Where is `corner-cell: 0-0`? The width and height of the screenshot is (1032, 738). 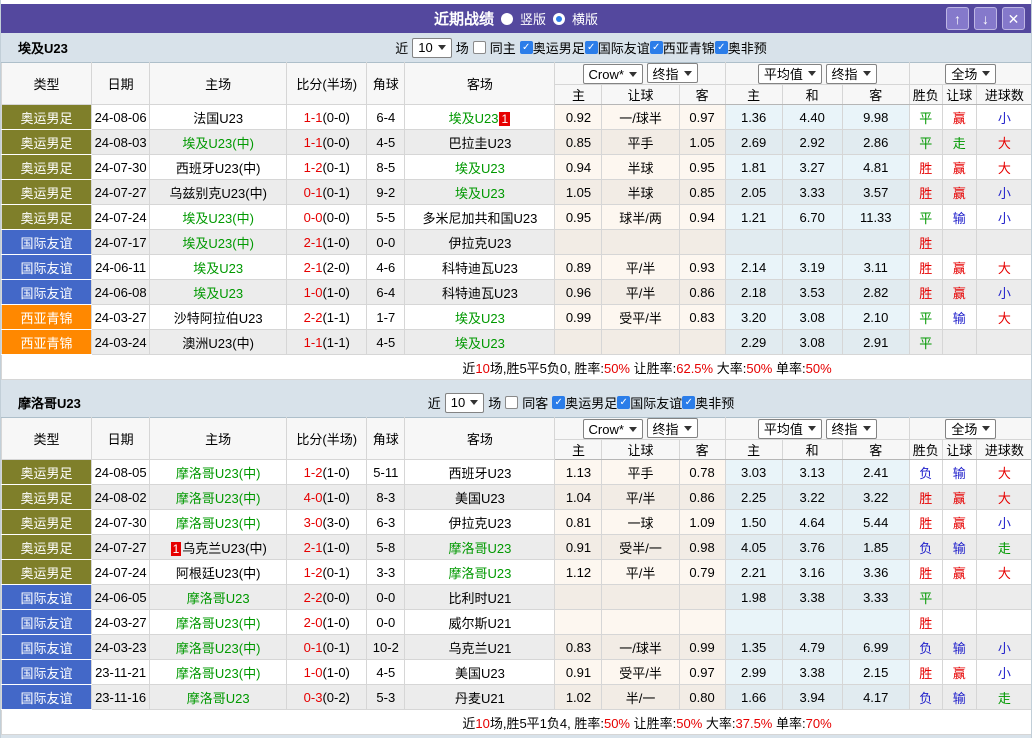
corner-cell: 0-0 is located at coordinates (386, 597).